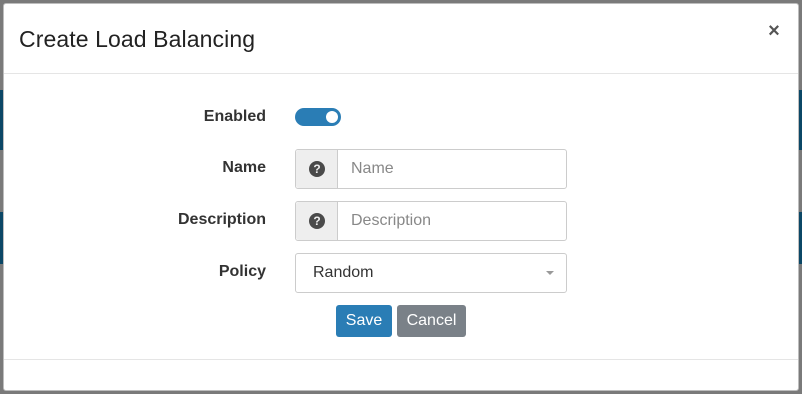 The height and width of the screenshot is (394, 802). Describe the element at coordinates (431, 321) in the screenshot. I see `cancel-button: Cancel` at that location.